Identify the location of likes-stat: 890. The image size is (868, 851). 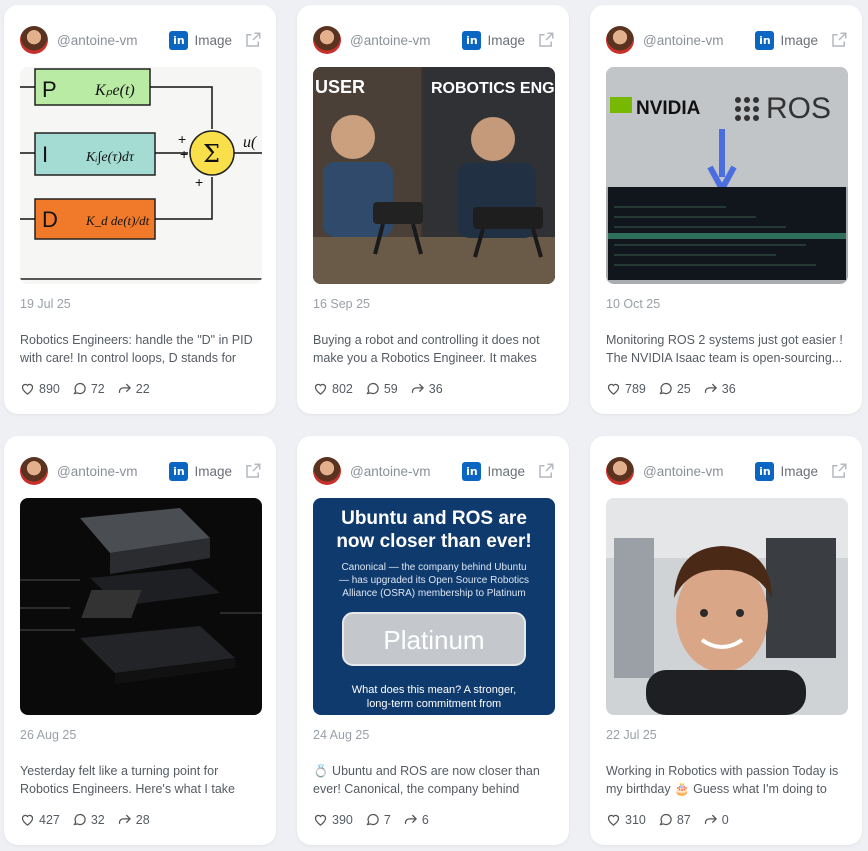
(40, 388).